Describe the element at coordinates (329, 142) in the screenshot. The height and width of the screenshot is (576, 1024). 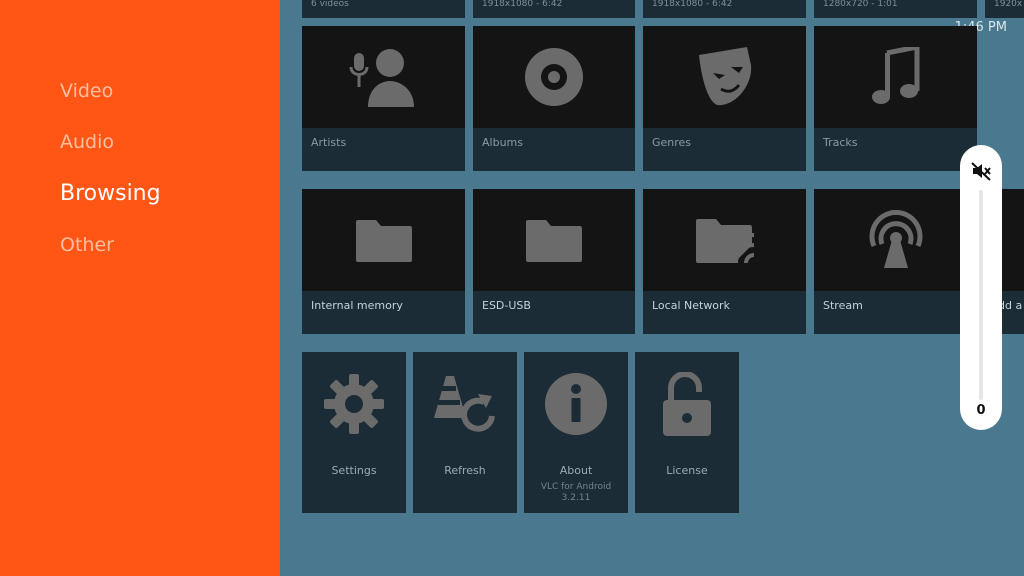
I see `artists-label: Artists` at that location.